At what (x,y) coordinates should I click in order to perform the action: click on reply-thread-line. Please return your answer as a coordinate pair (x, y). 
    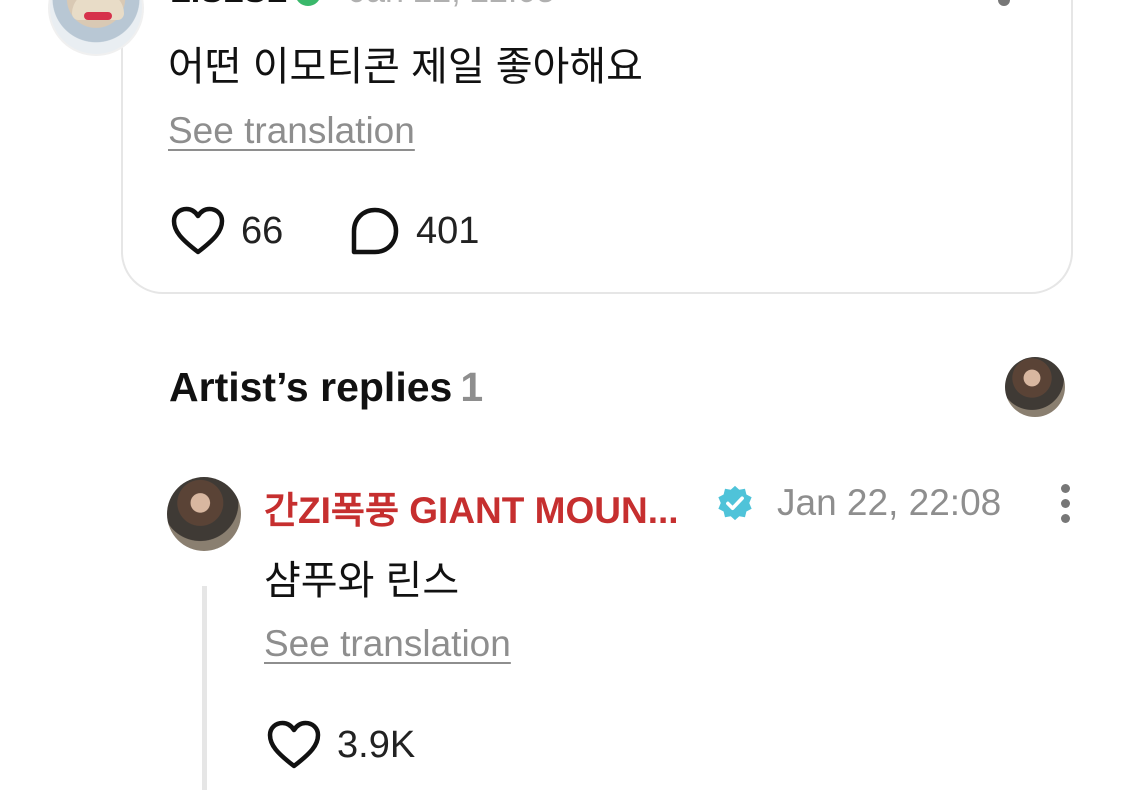
    Looking at the image, I should click on (204, 688).